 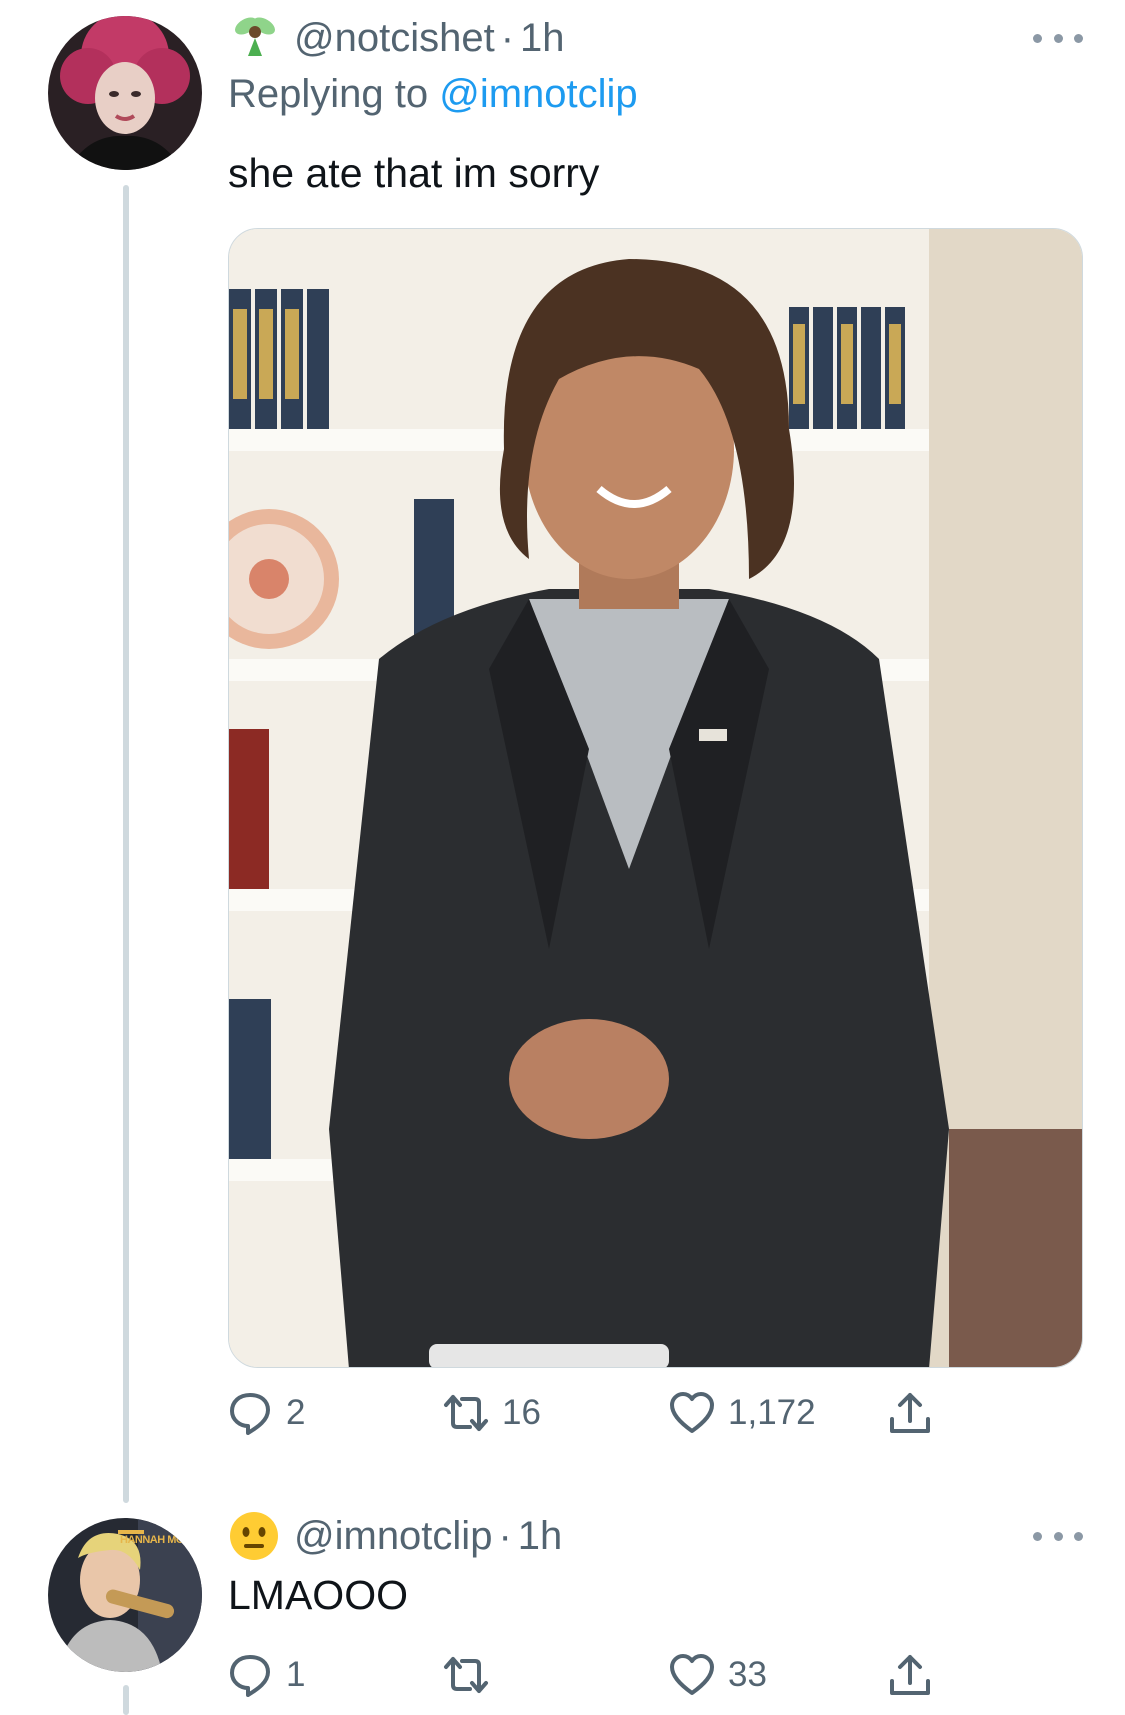 I want to click on like-button: 1,172, so click(x=742, y=1413).